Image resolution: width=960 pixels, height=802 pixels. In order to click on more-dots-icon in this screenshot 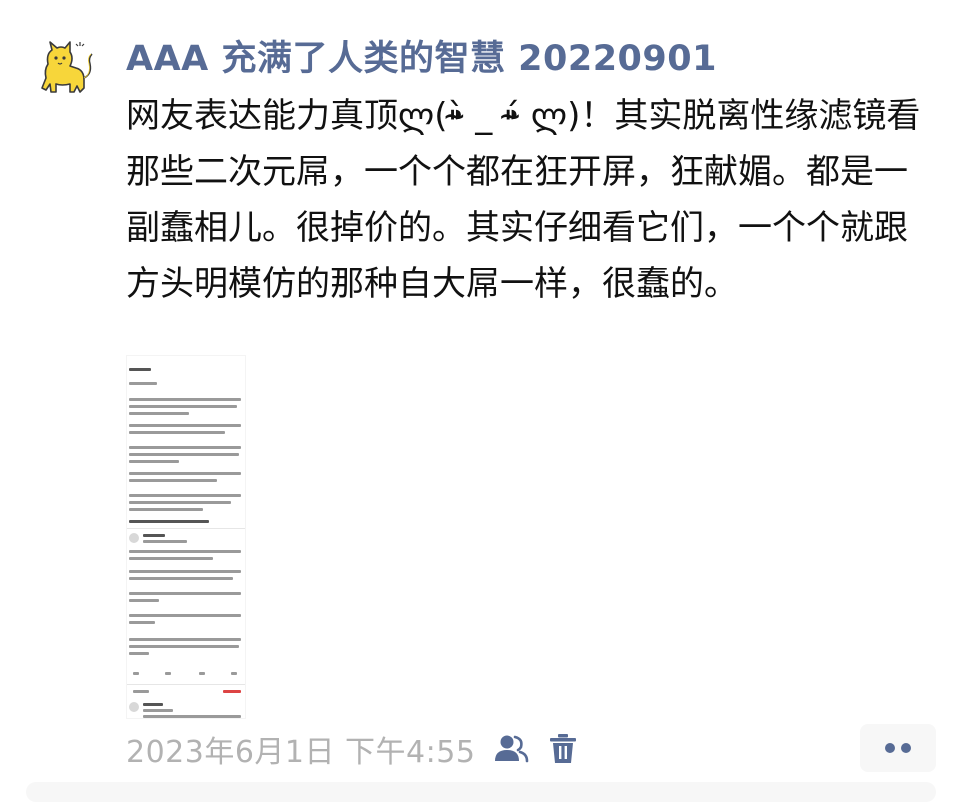, I will do `click(898, 748)`.